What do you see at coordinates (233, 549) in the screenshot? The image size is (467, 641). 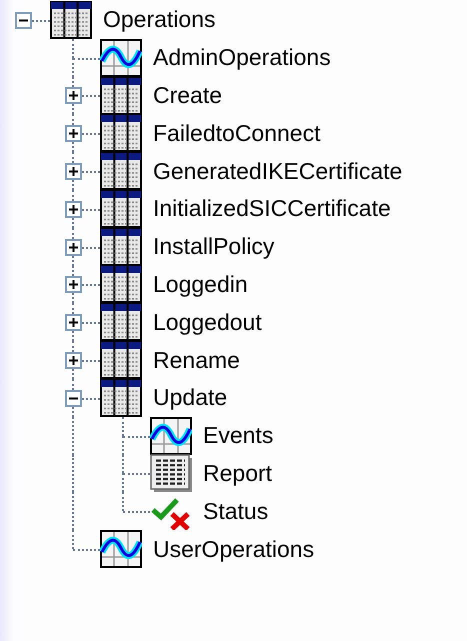 I see `tree-item: UserOperations` at bounding box center [233, 549].